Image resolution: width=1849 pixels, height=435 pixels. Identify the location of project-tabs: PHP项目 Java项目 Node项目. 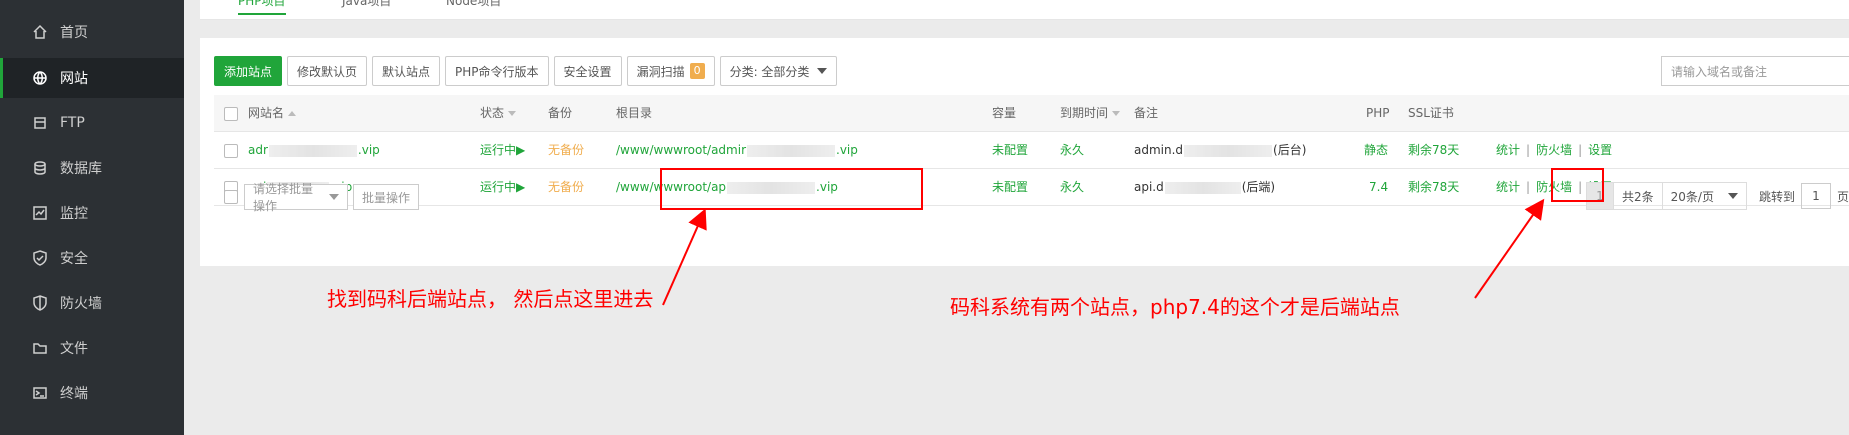
(1024, 10).